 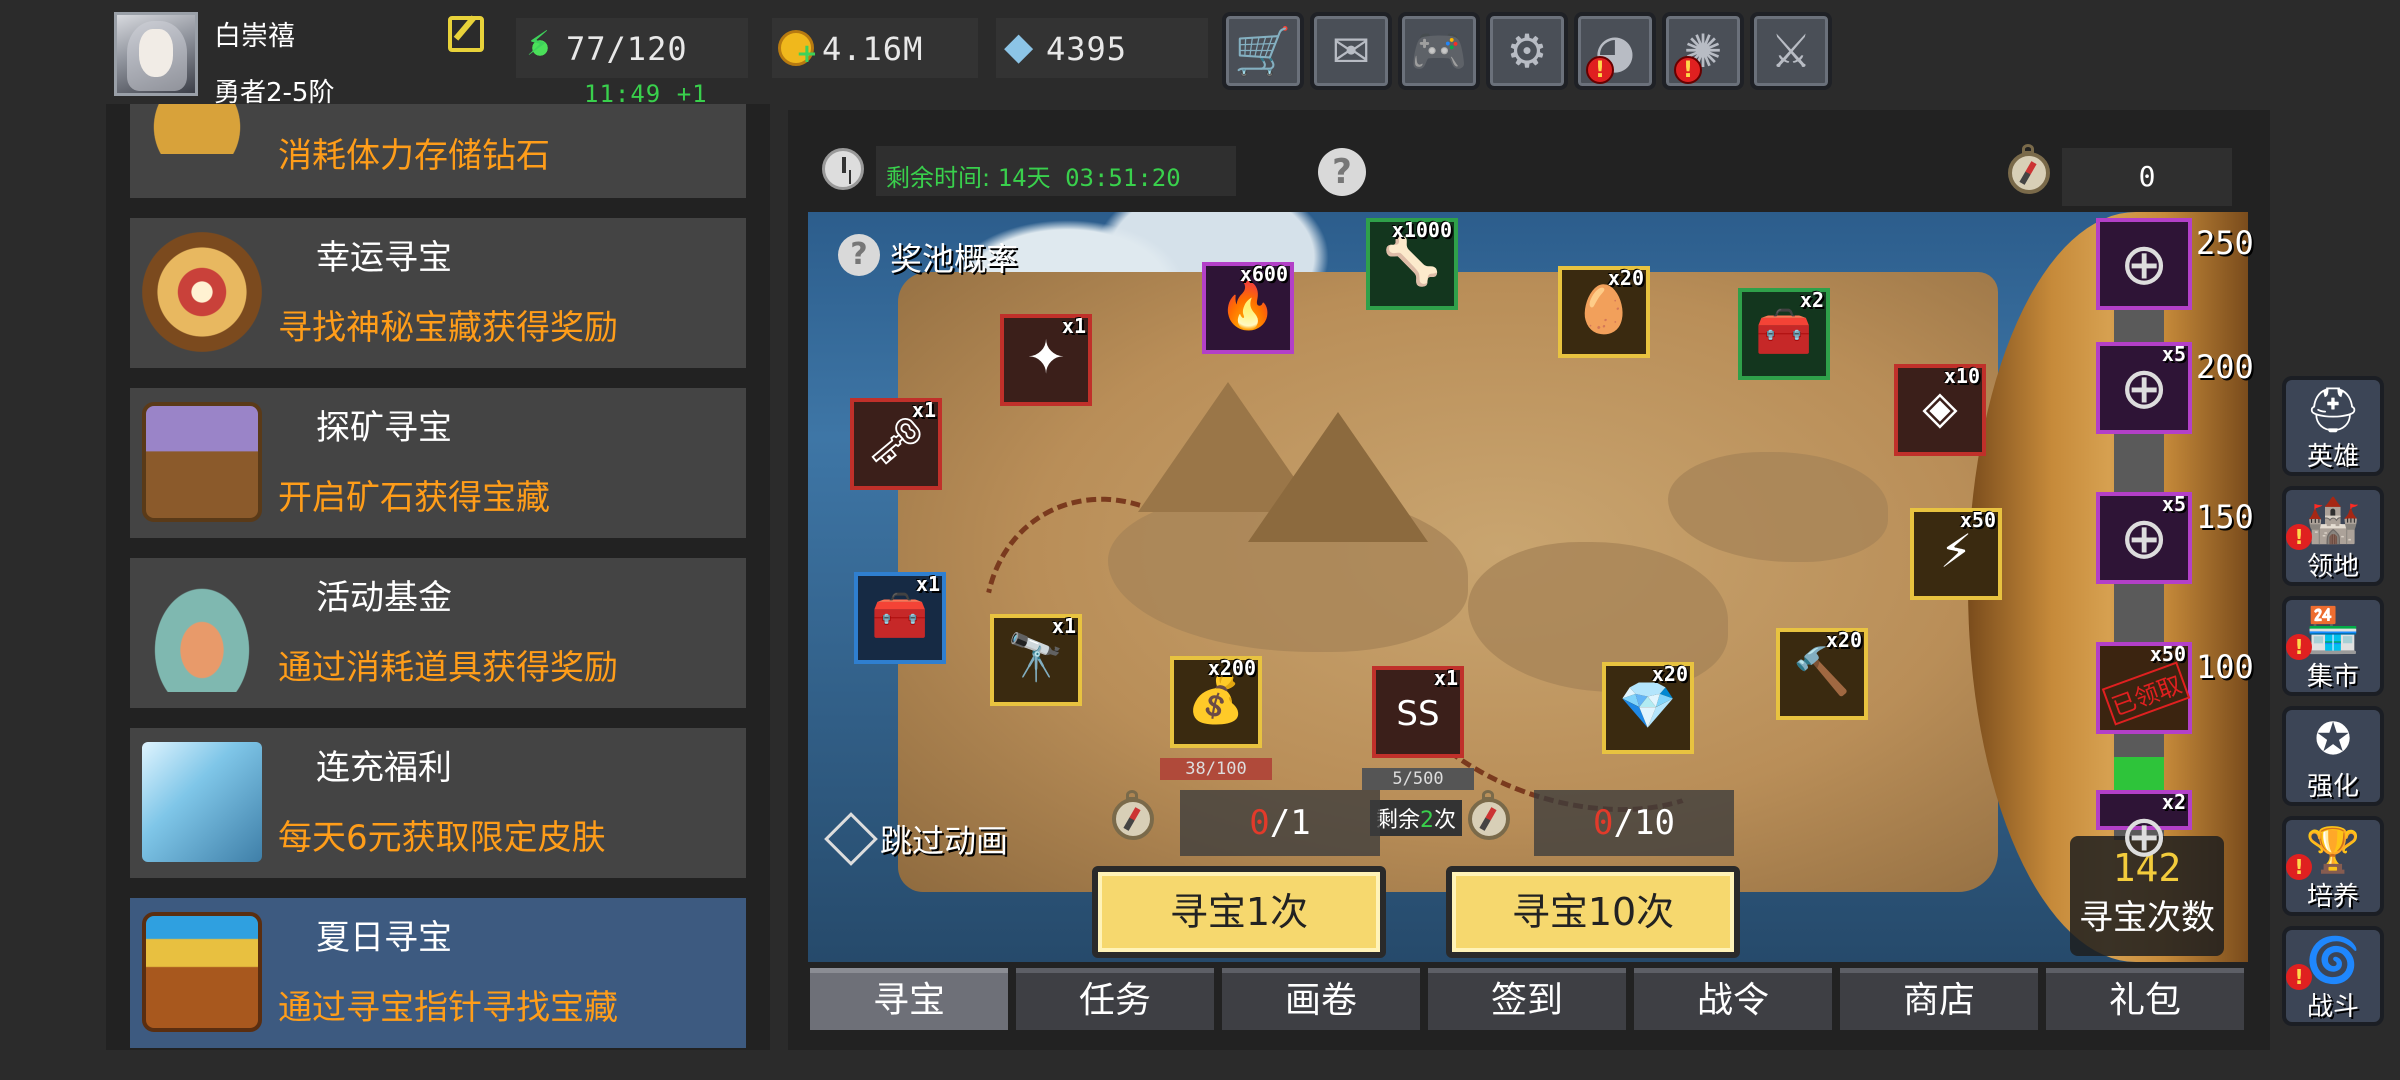 I want to click on tab-1: 任务, so click(x=1115, y=999).